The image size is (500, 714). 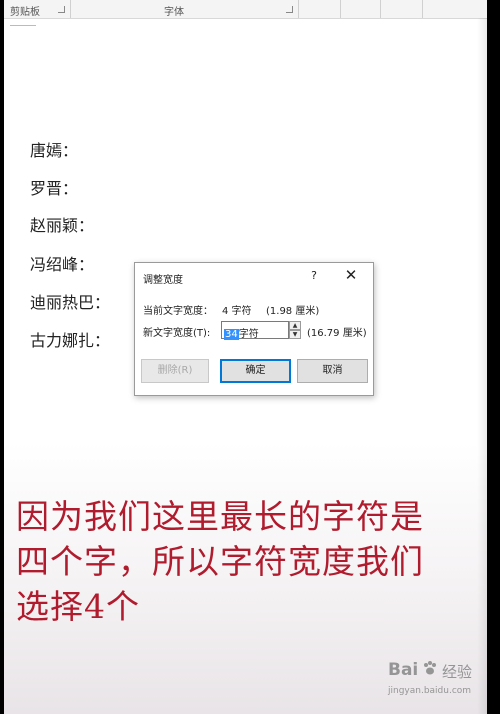 I want to click on cancel-button: 取消, so click(x=332, y=371).